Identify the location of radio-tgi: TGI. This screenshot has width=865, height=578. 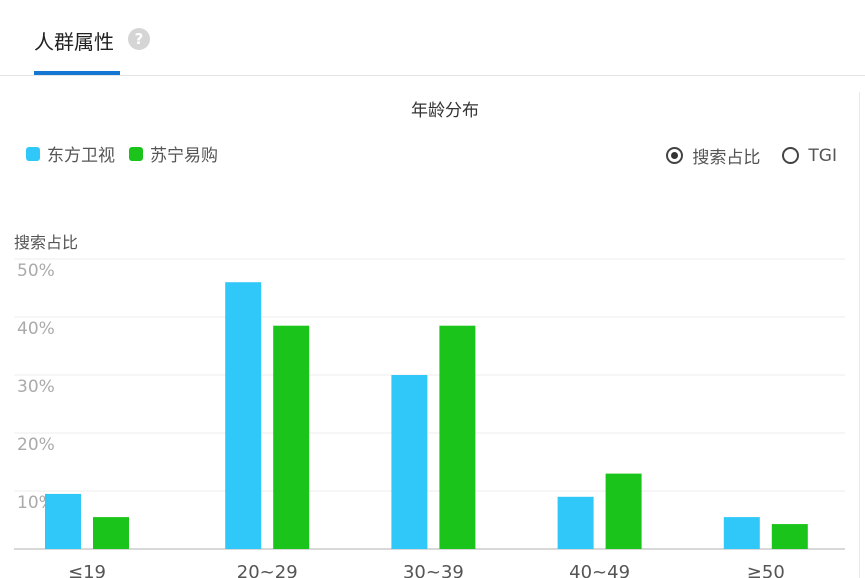
(809, 156).